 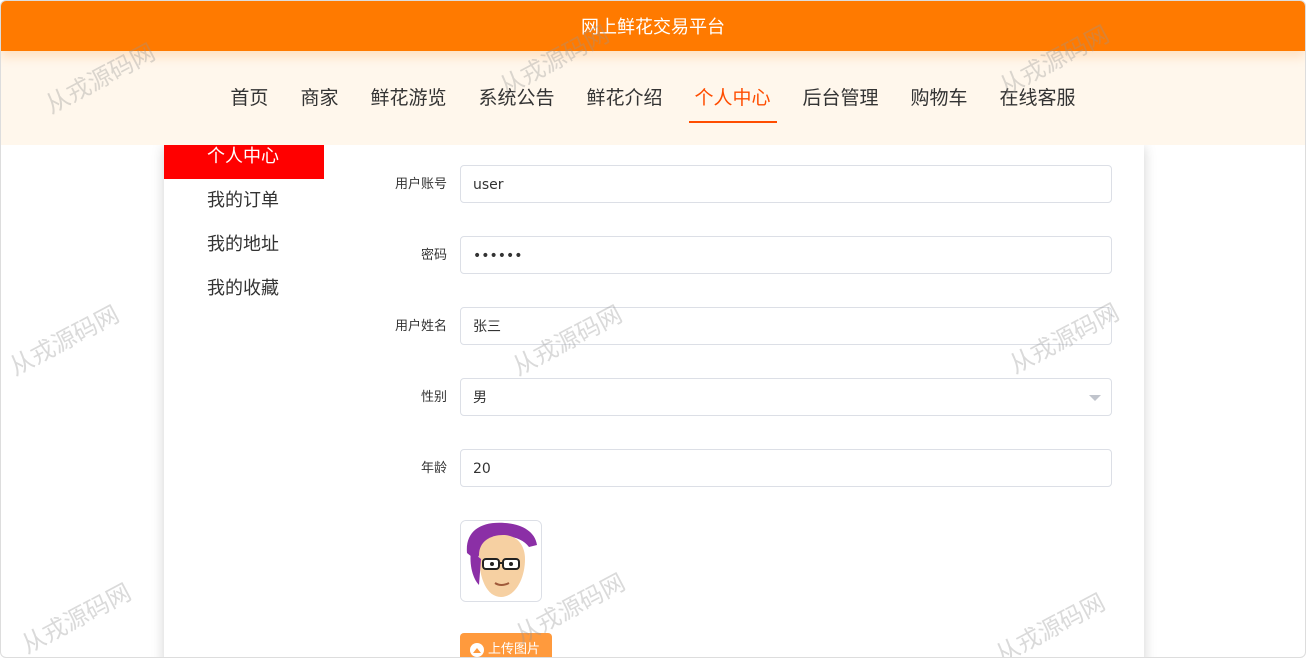 I want to click on age-label: 年龄, so click(x=433, y=468).